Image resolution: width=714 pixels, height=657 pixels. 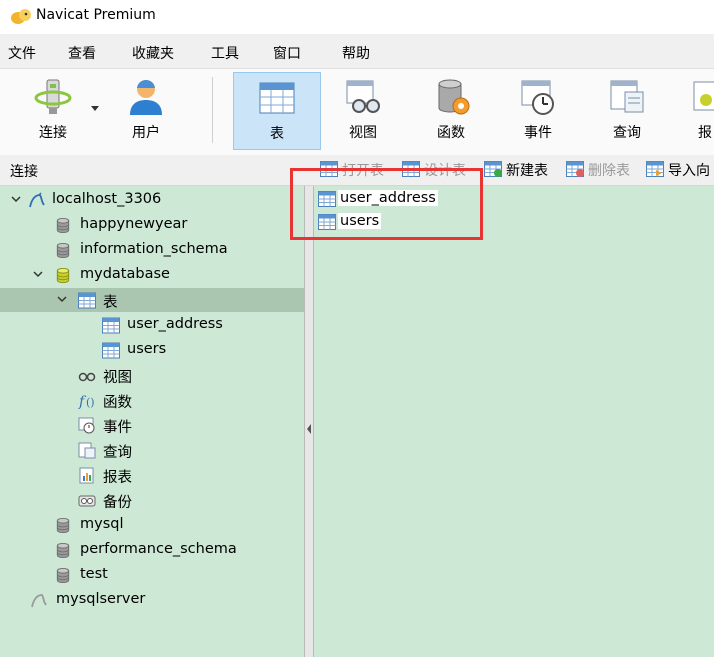 What do you see at coordinates (451, 133) in the screenshot?
I see `function-label: 函数` at bounding box center [451, 133].